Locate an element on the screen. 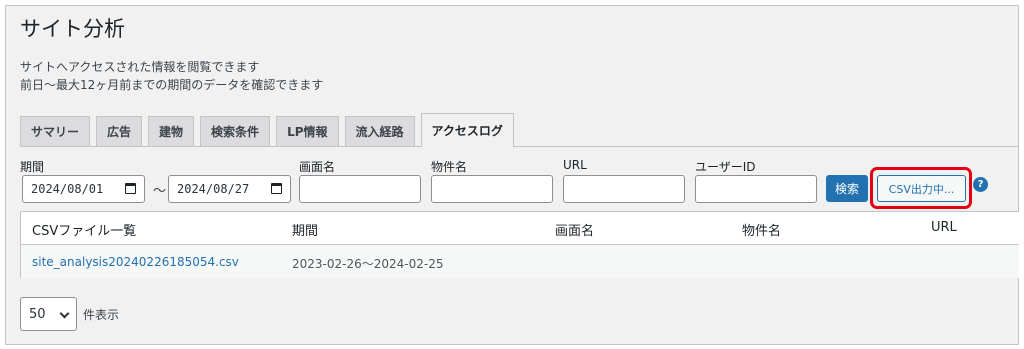 Image resolution: width=1024 pixels, height=349 pixels. user-id-input is located at coordinates (756, 189).